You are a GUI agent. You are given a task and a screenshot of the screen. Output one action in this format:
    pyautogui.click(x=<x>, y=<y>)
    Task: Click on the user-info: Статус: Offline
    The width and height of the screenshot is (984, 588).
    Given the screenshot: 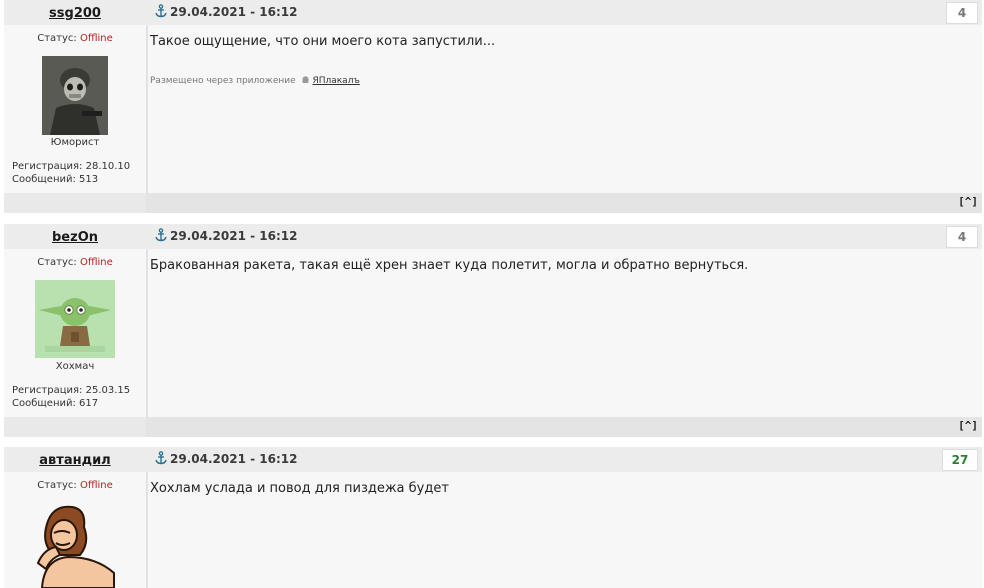 What is the action you would take?
    pyautogui.click(x=75, y=530)
    